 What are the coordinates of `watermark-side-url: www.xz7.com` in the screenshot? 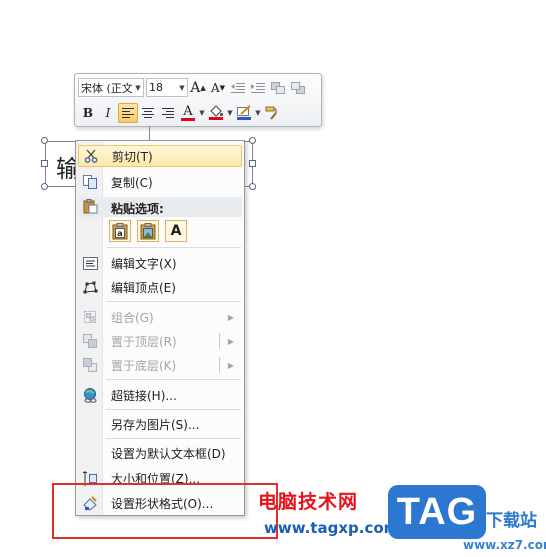 It's located at (504, 545).